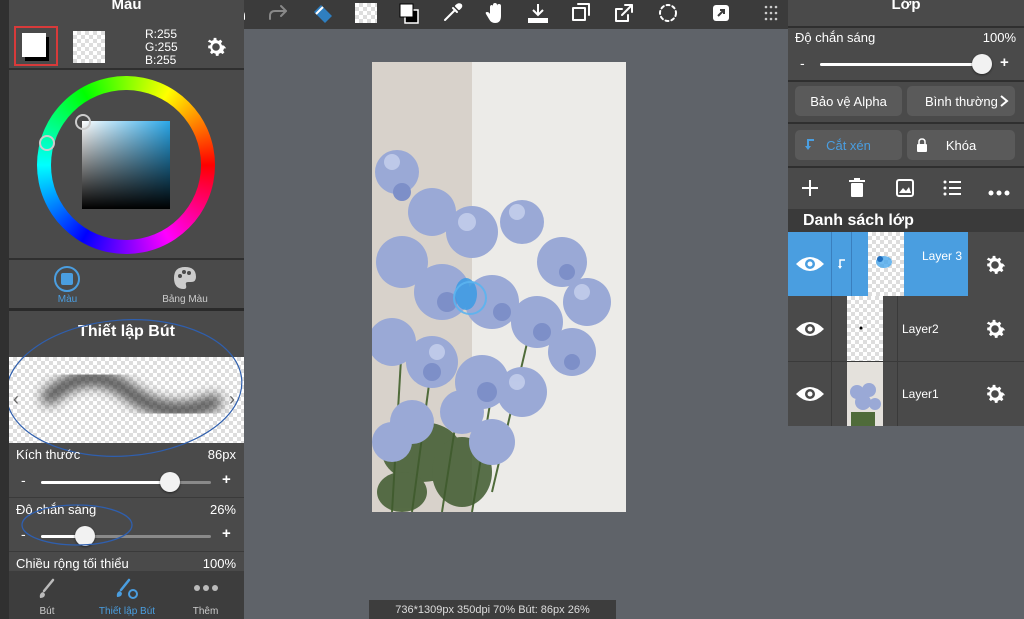  Describe the element at coordinates (771, 13) in the screenshot. I see `menu-grid-icon` at that location.